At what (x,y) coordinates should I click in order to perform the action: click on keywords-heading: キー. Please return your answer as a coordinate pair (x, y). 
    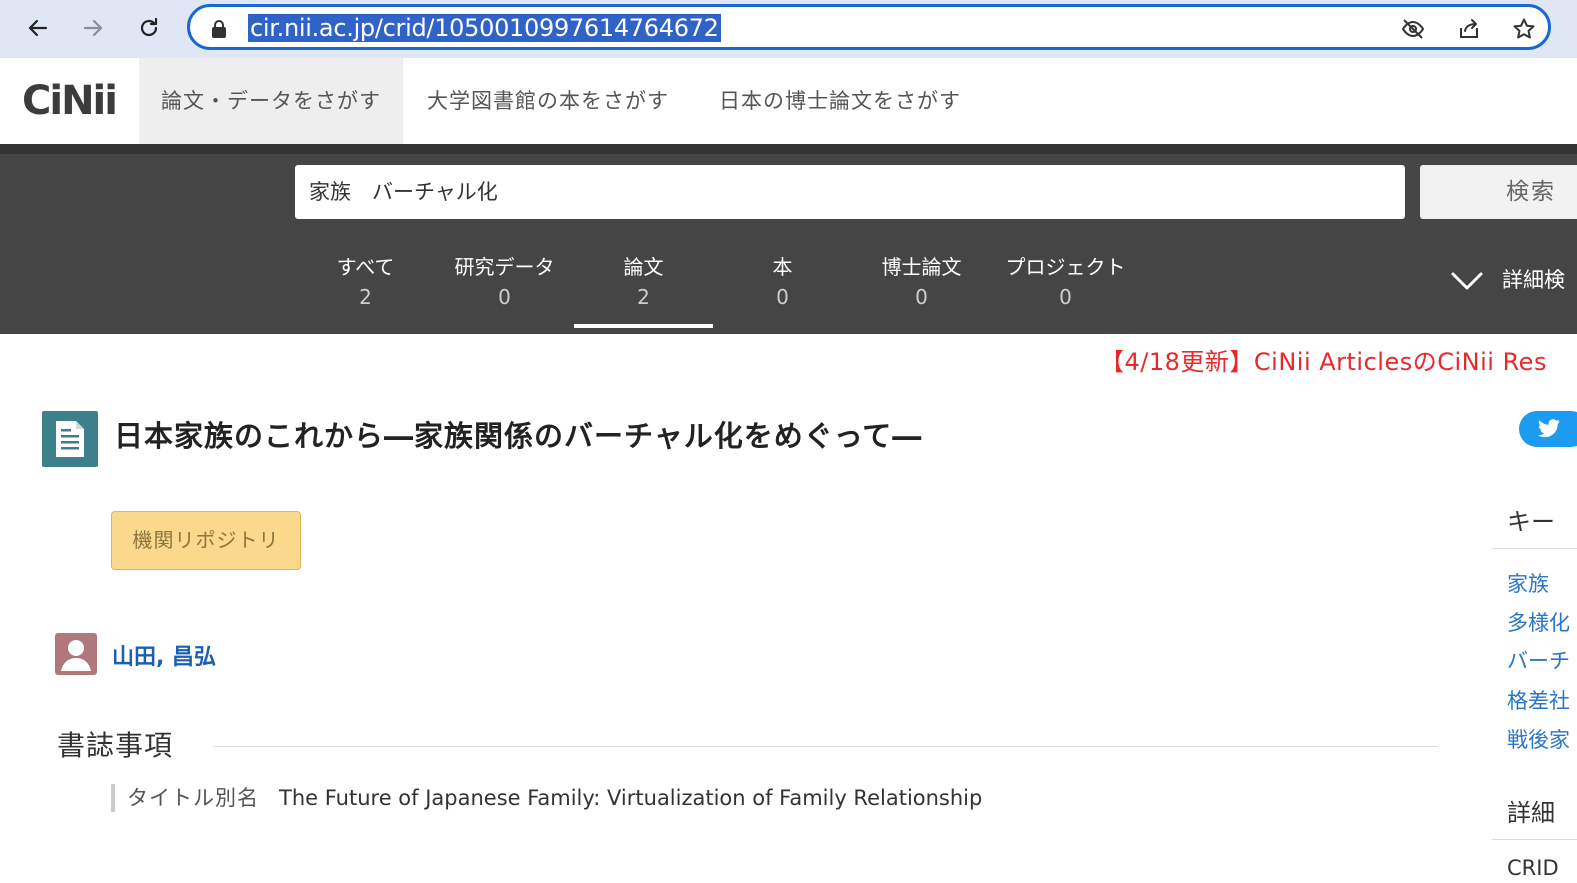
    Looking at the image, I should click on (1531, 522).